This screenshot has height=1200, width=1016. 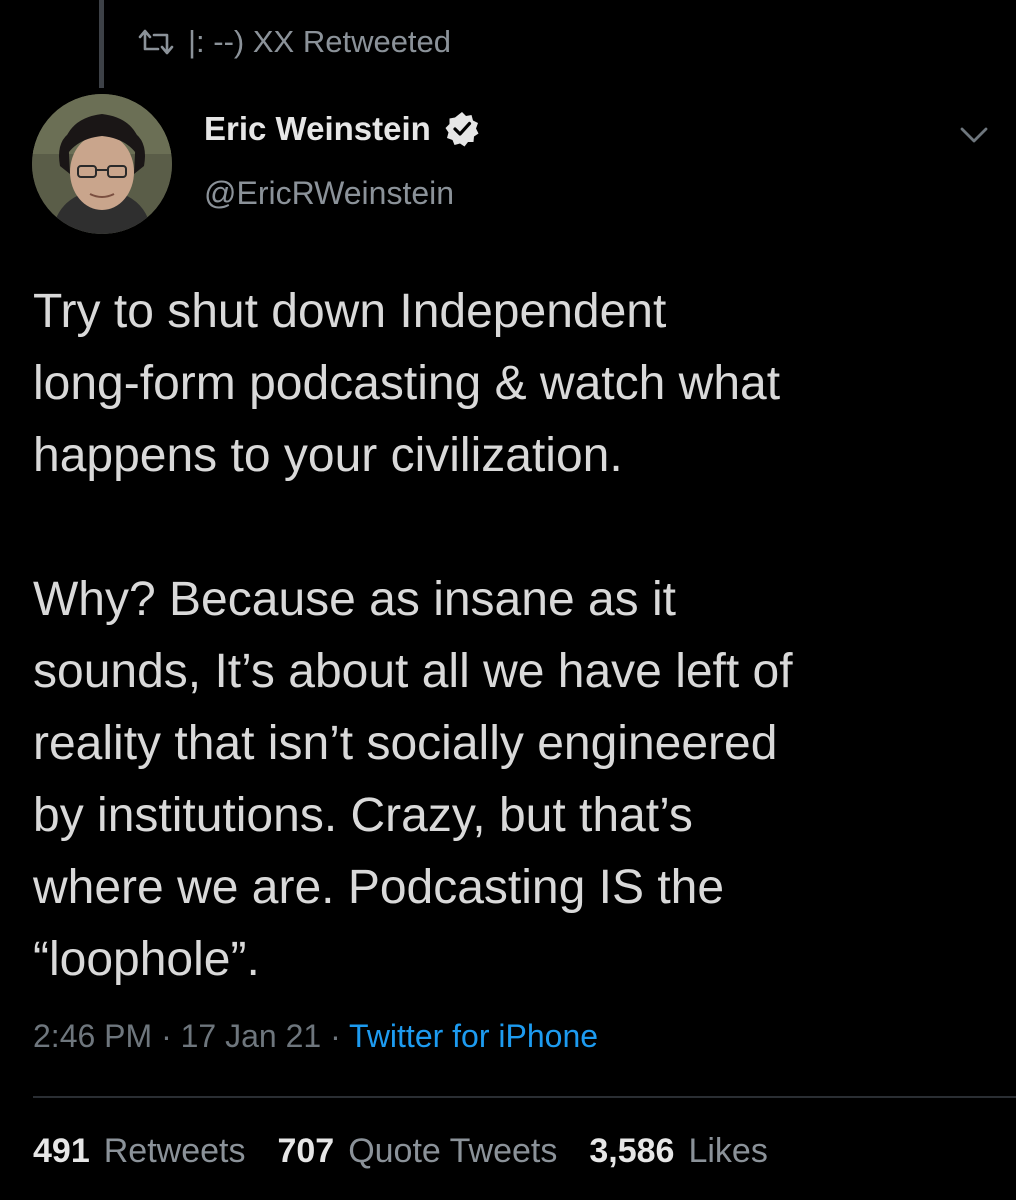 I want to click on likes-stat: 3,586 Likes, so click(x=678, y=1151).